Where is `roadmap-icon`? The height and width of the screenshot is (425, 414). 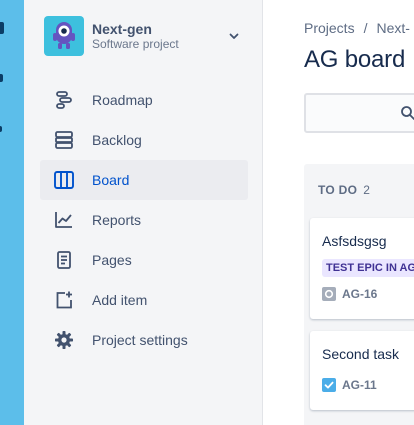
roadmap-icon is located at coordinates (64, 100).